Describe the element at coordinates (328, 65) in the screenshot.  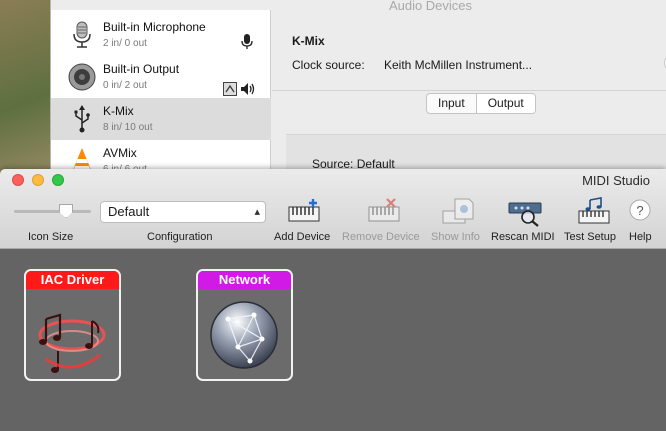
I see `clock-source-label: Clock source:` at that location.